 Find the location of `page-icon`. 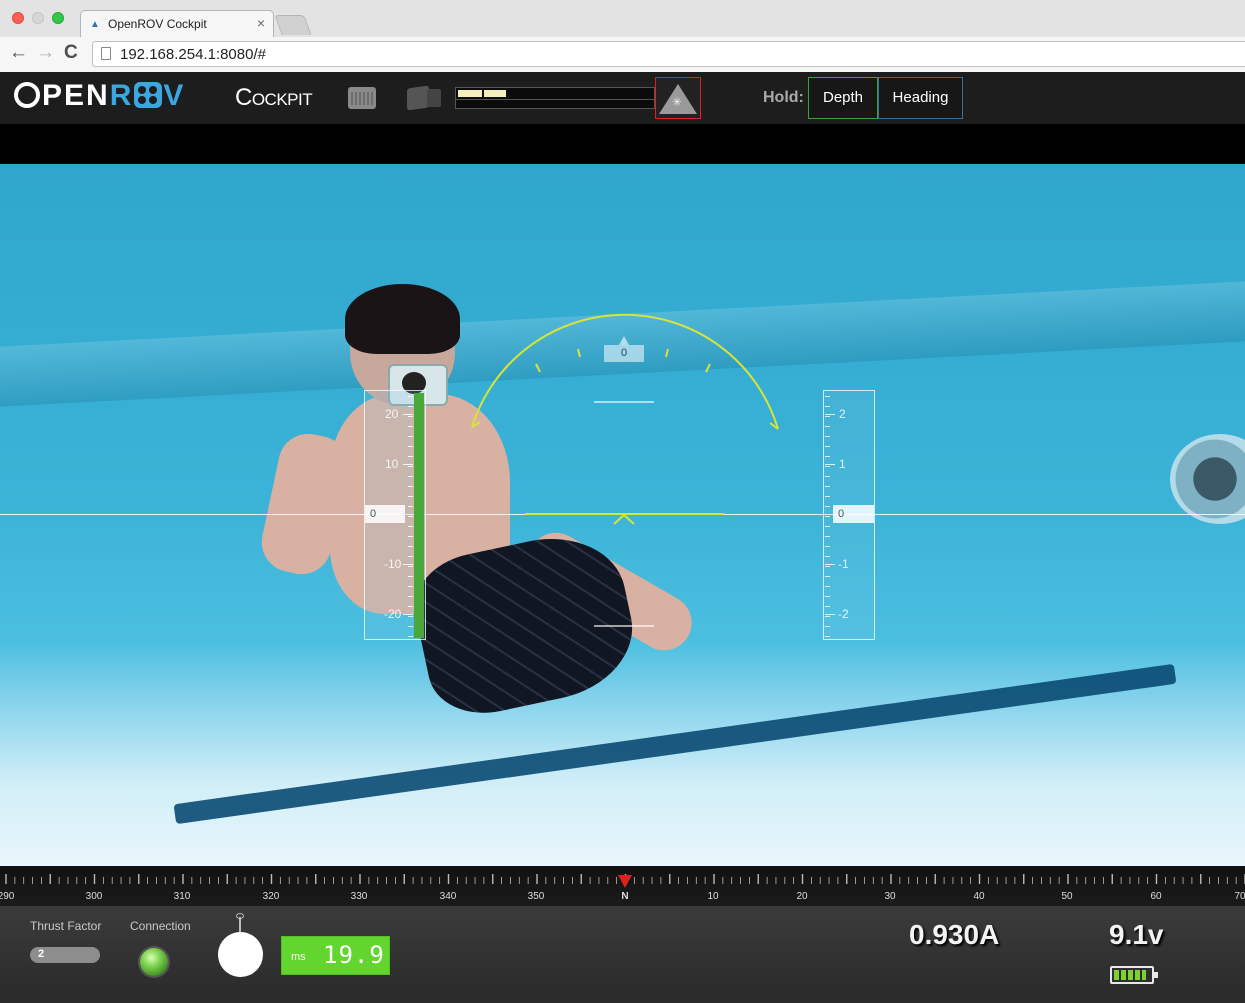

page-icon is located at coordinates (106, 53).